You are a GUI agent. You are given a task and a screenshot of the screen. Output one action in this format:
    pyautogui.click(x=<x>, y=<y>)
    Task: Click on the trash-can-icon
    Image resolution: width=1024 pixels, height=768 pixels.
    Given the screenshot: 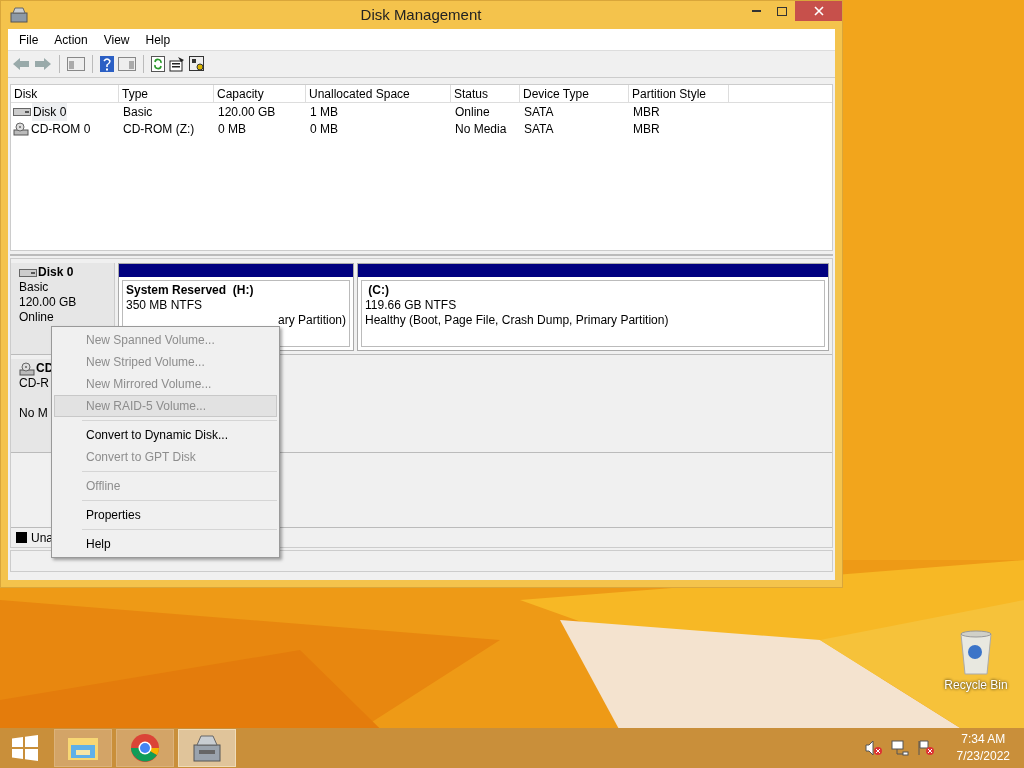 What is the action you would take?
    pyautogui.click(x=976, y=653)
    